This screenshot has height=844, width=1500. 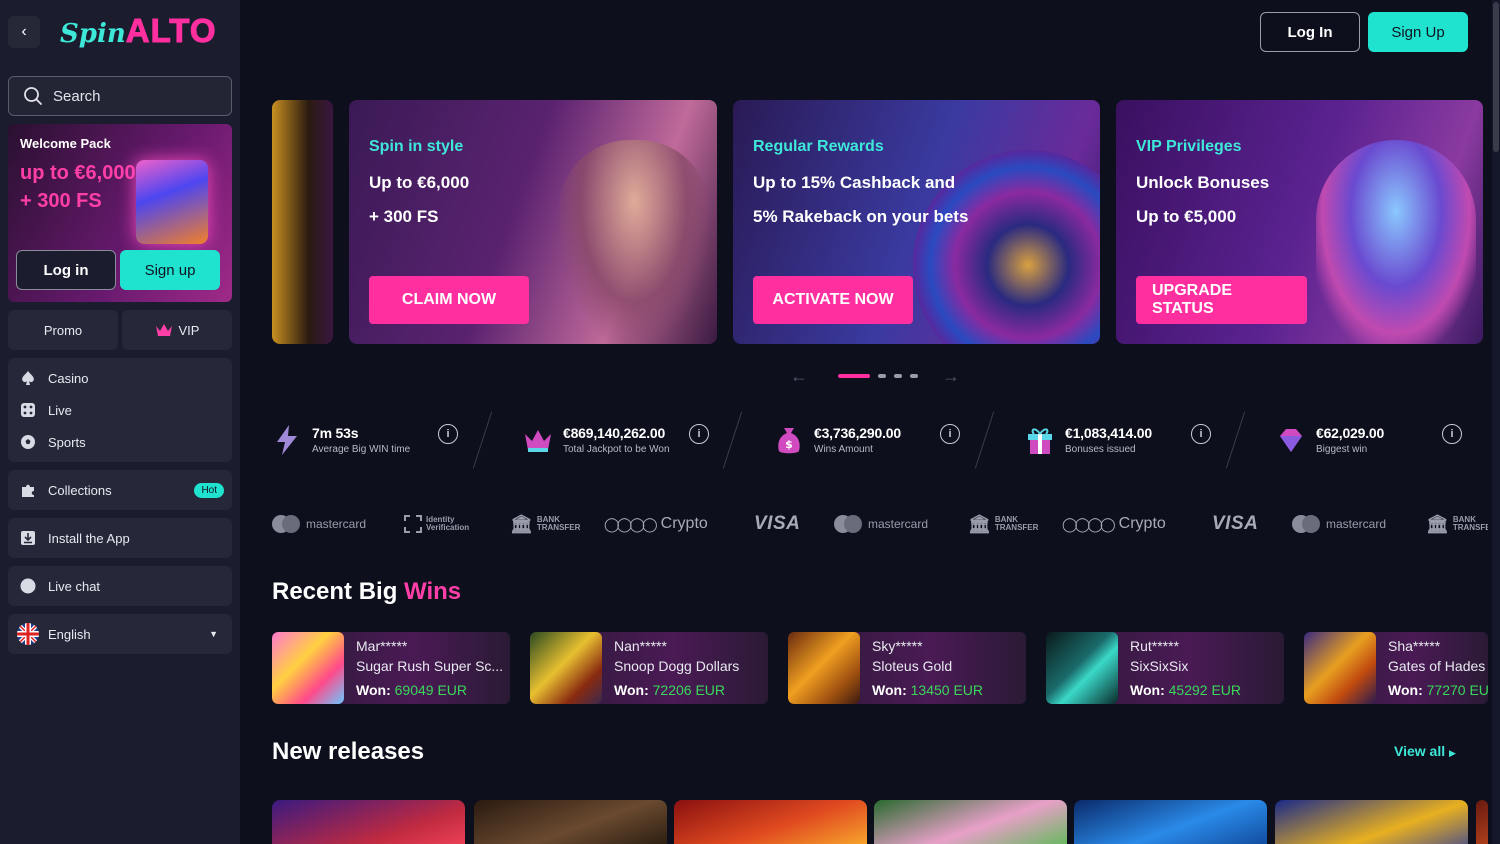 What do you see at coordinates (538, 441) in the screenshot?
I see `crown-icon` at bounding box center [538, 441].